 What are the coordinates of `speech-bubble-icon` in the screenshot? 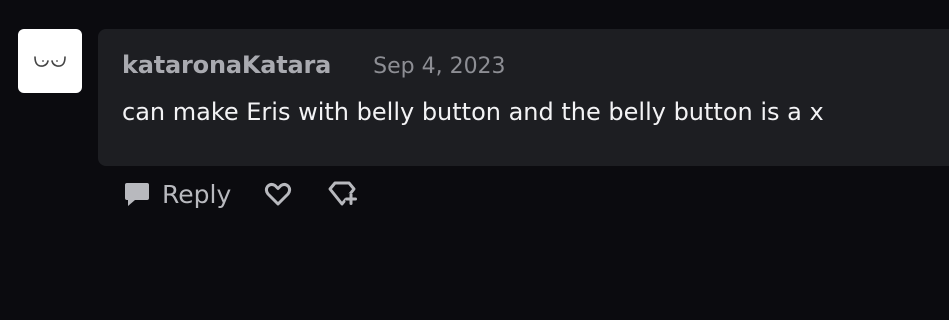 It's located at (137, 194).